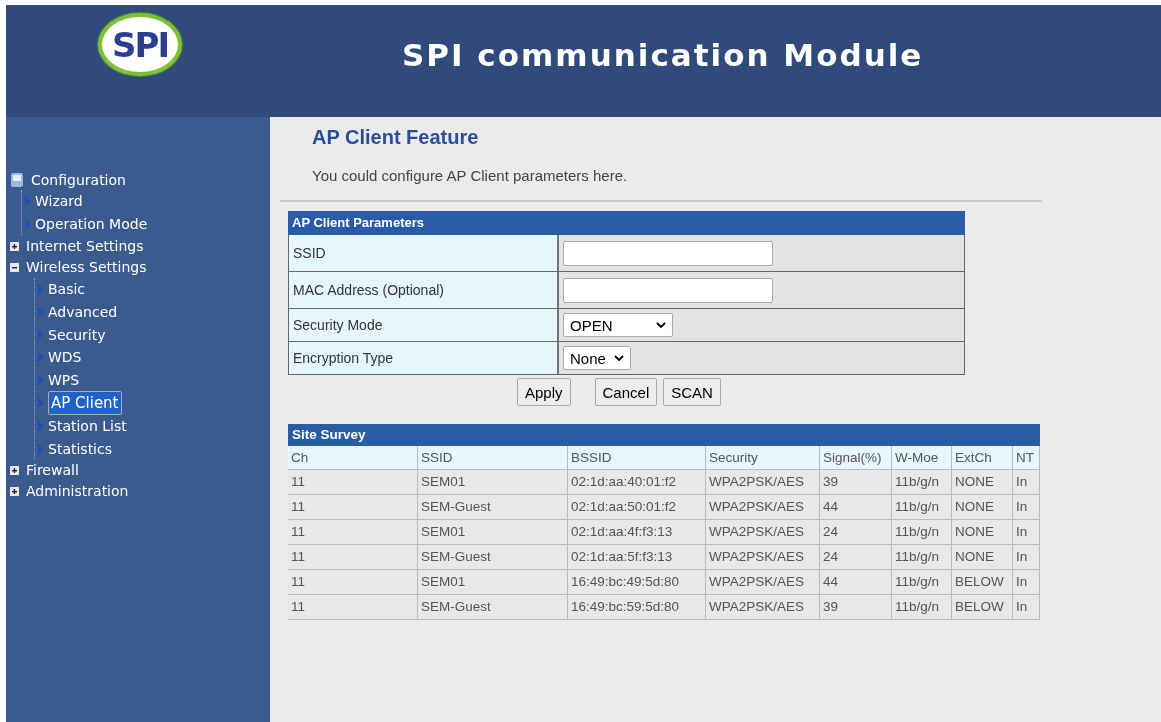 The image size is (1161, 722). What do you see at coordinates (86, 267) in the screenshot?
I see `sidebar-item: Wireless Settings` at bounding box center [86, 267].